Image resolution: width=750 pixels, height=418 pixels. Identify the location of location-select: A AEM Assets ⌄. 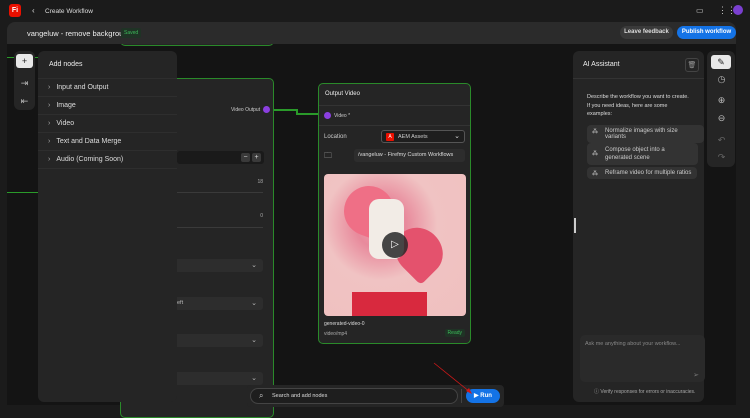
(423, 136).